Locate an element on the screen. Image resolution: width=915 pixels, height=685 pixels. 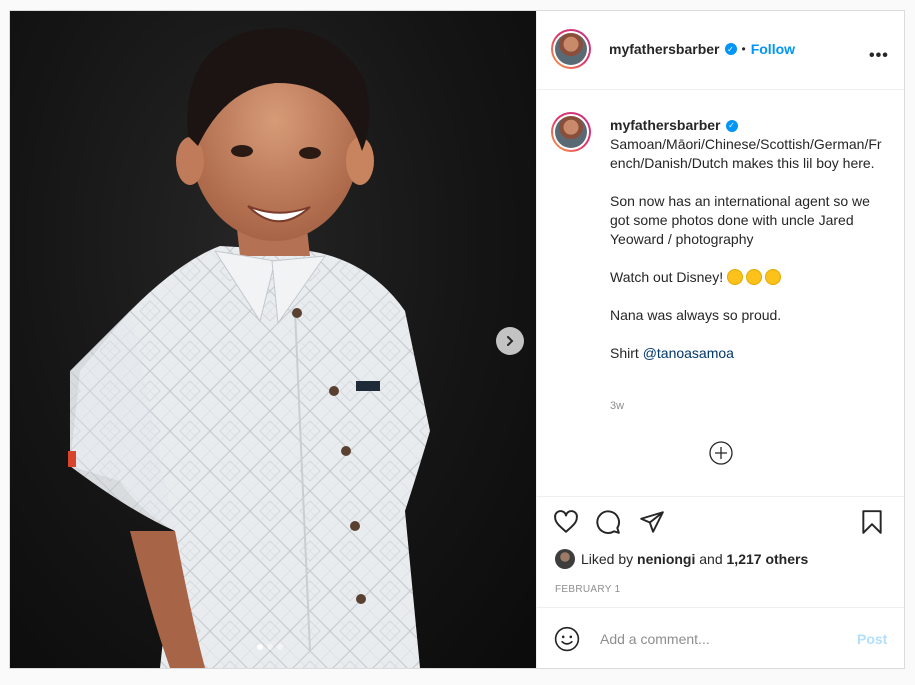
bookmark-icon is located at coordinates (872, 522).